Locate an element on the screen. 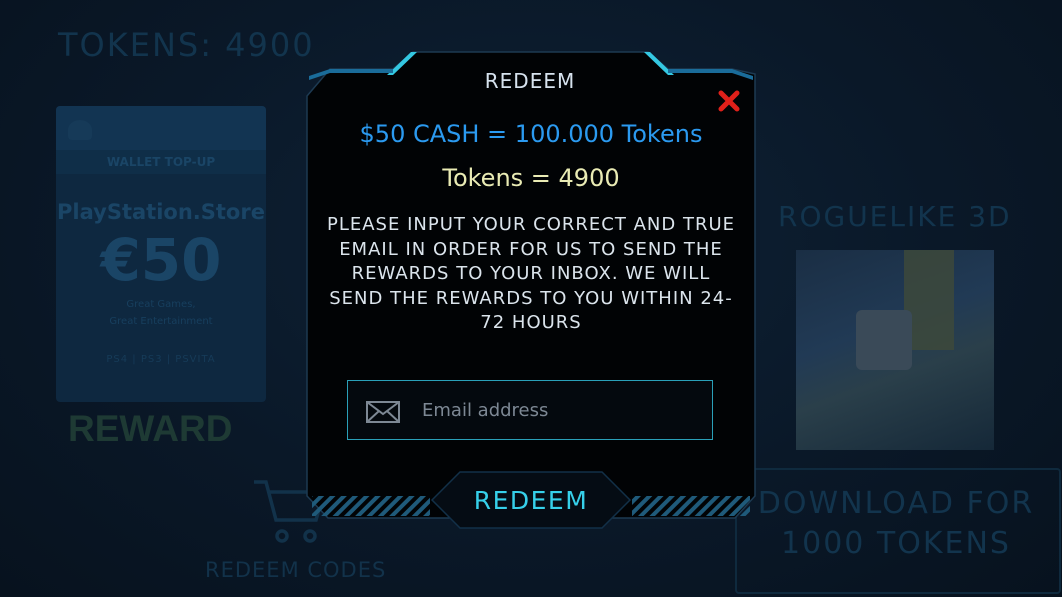 Image resolution: width=1062 pixels, height=597 pixels. email-field is located at coordinates (530, 410).